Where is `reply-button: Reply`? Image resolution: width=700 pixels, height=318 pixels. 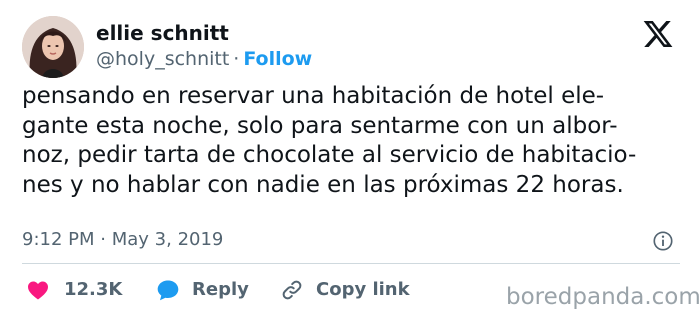
reply-button: Reply is located at coordinates (202, 290).